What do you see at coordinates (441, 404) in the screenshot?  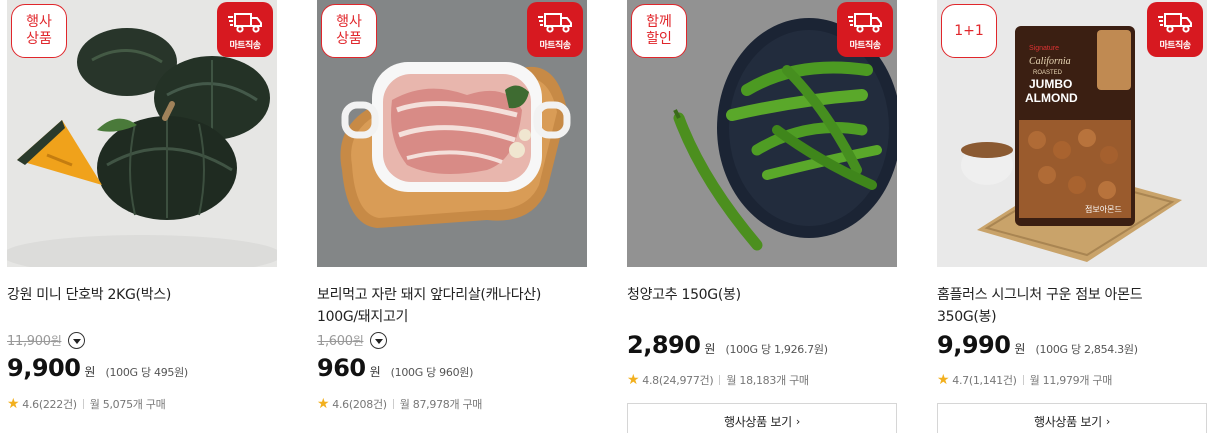 I see `monthly-purchases: 월 87,978개 구매` at bounding box center [441, 404].